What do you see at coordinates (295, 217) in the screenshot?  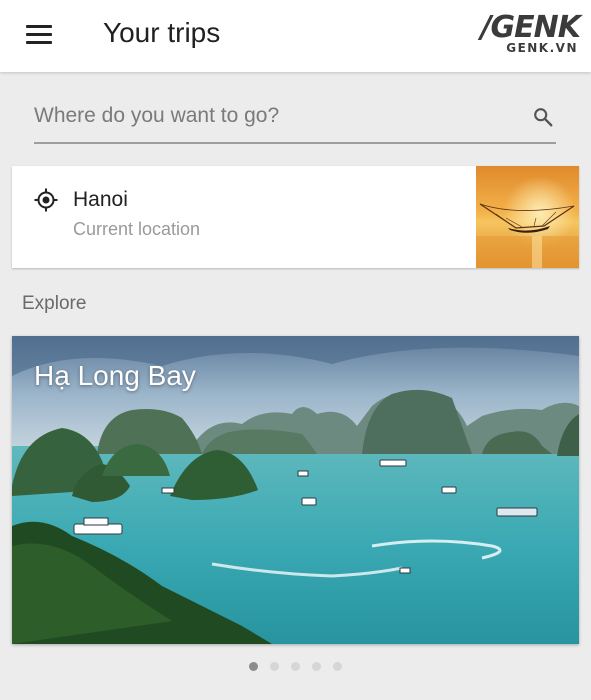 I see `current-location-card: Hanoi Current location` at bounding box center [295, 217].